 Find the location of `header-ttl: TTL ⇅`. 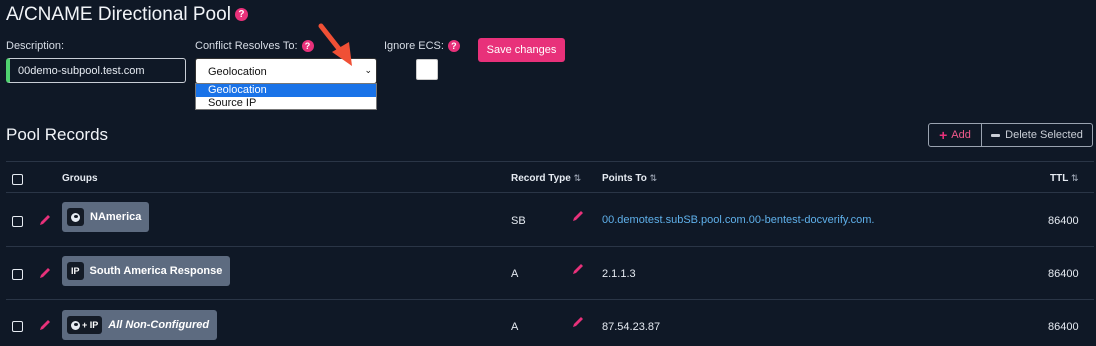

header-ttl: TTL ⇅ is located at coordinates (1064, 178).